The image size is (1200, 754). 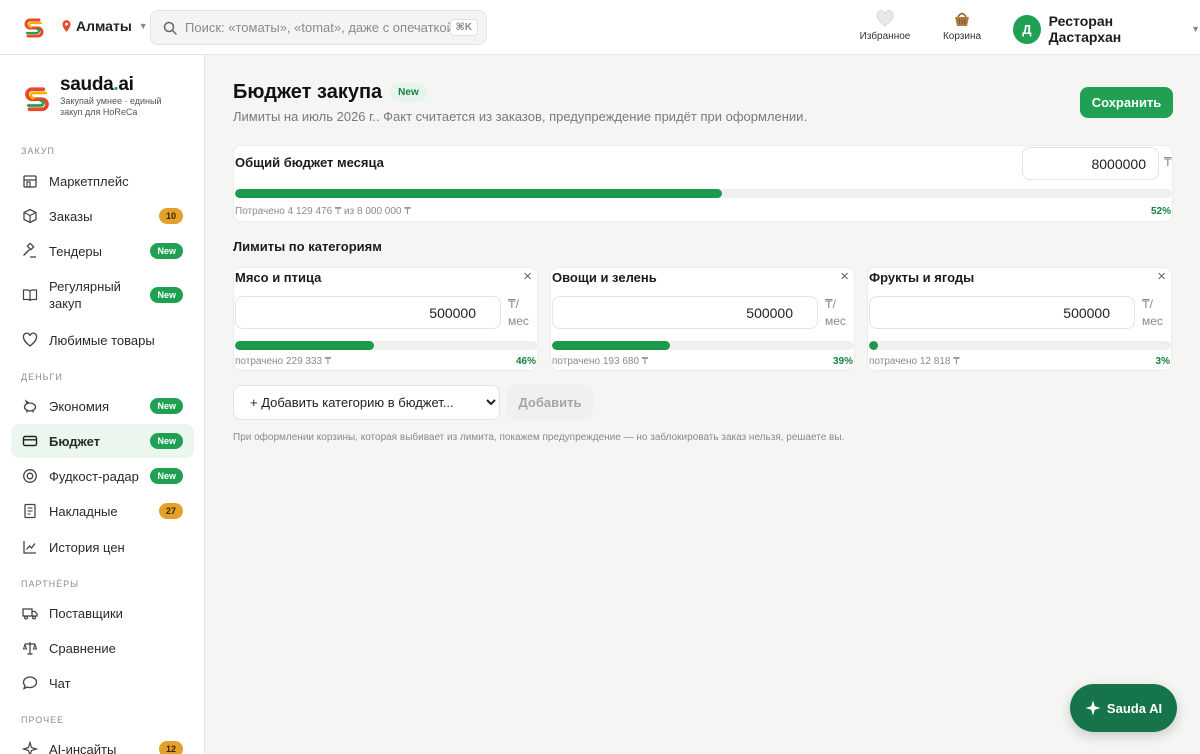 I want to click on favorites-label: Избранное, so click(x=885, y=36).